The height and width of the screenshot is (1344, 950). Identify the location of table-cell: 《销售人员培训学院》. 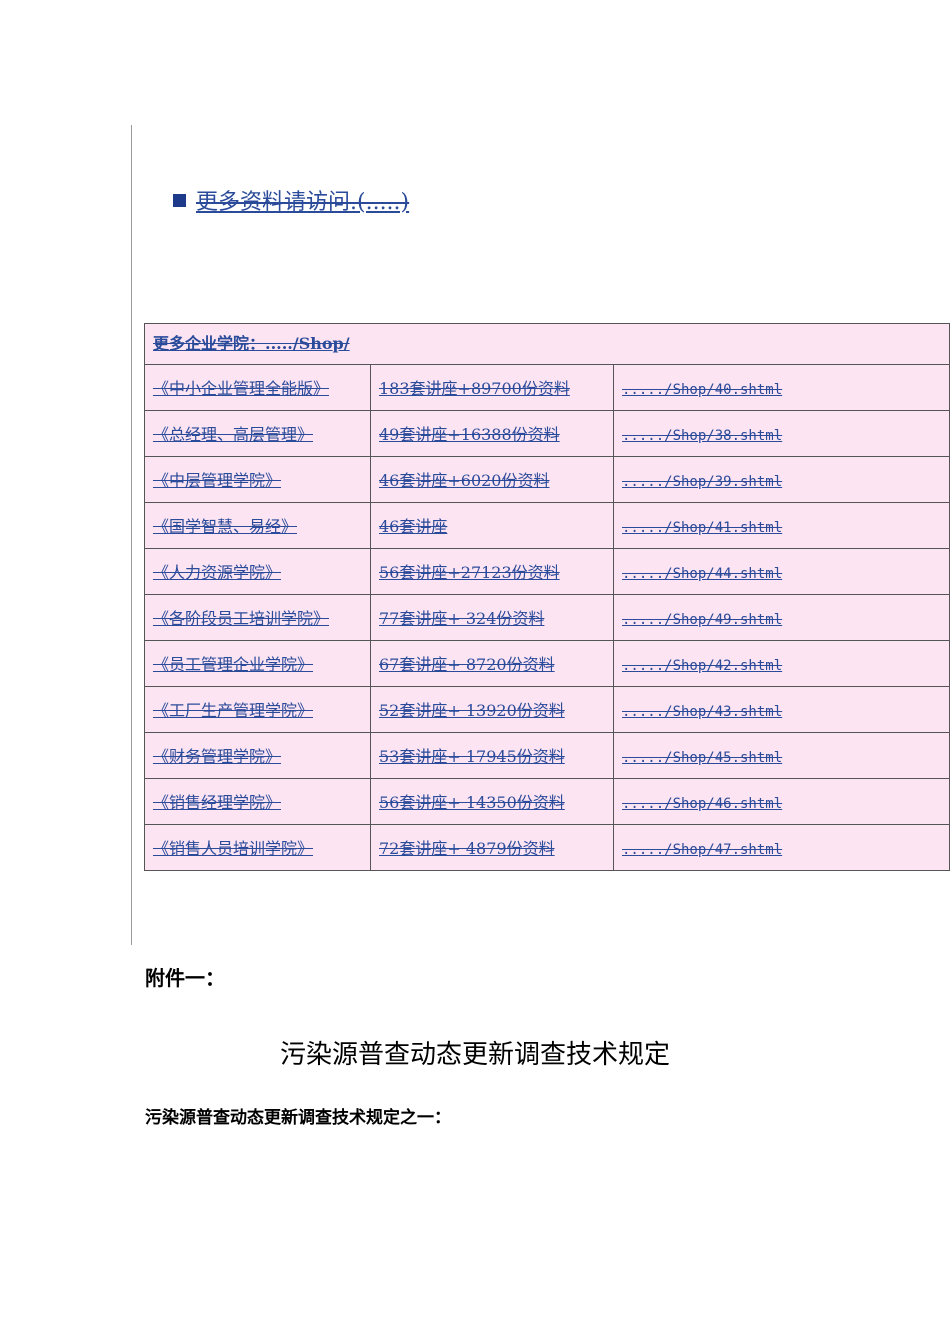
(257, 847).